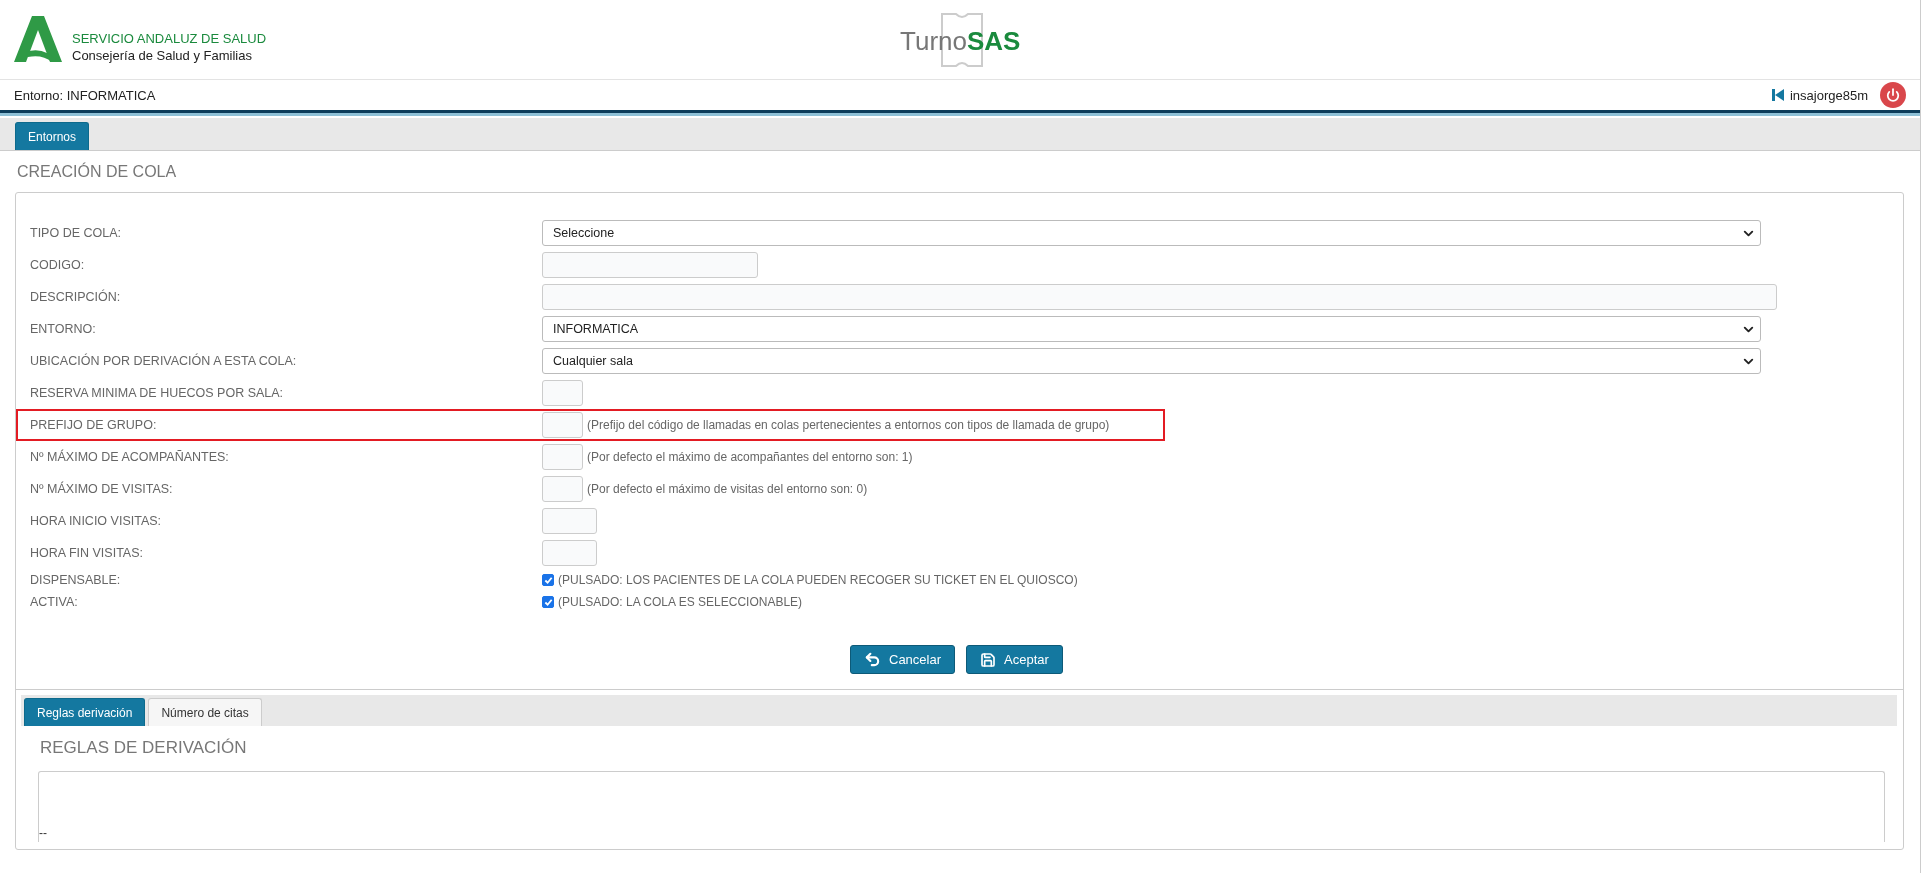  Describe the element at coordinates (988, 659) in the screenshot. I see `save-icon` at that location.